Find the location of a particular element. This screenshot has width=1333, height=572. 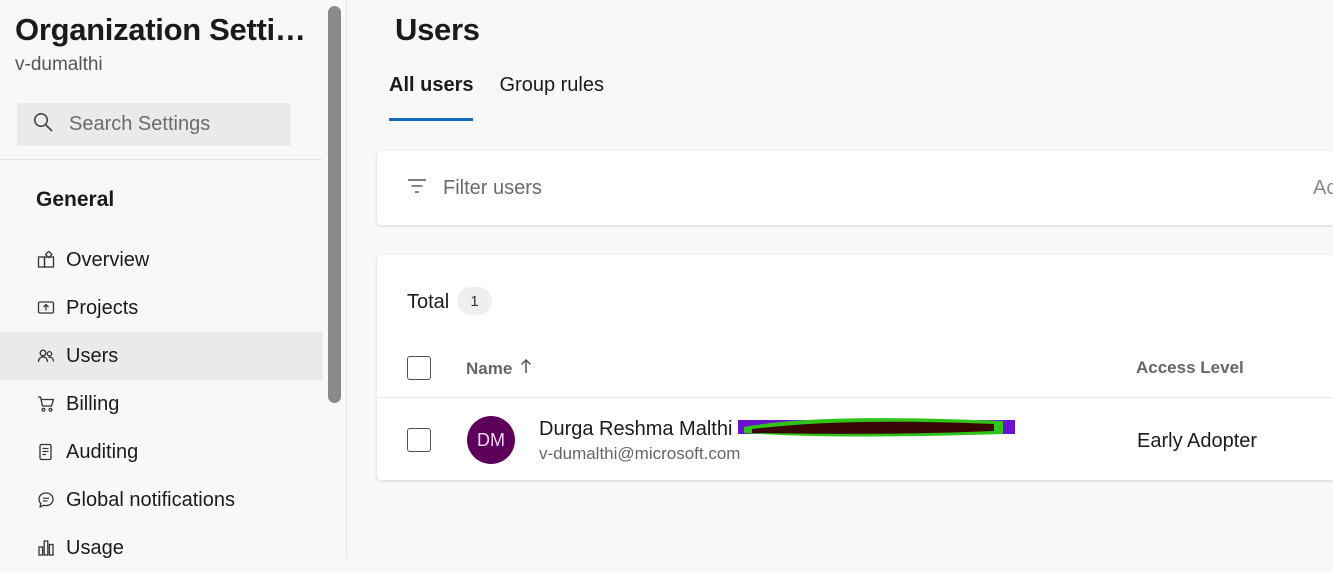

sidebar-item-label: Projects is located at coordinates (102, 307).